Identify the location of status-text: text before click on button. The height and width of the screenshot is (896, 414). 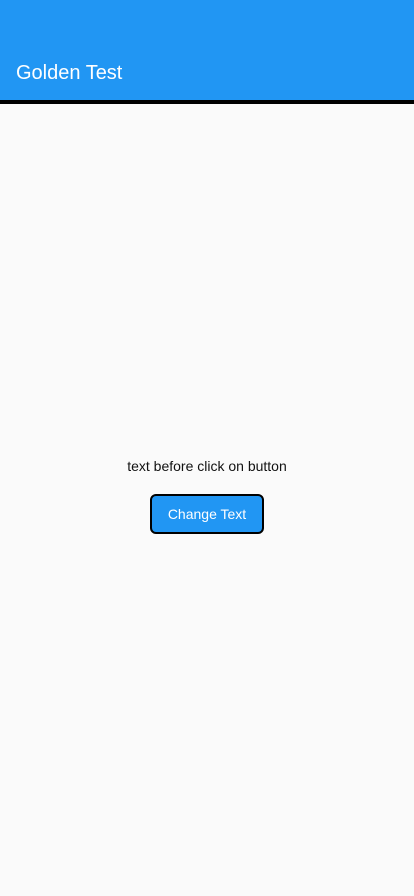
(207, 466).